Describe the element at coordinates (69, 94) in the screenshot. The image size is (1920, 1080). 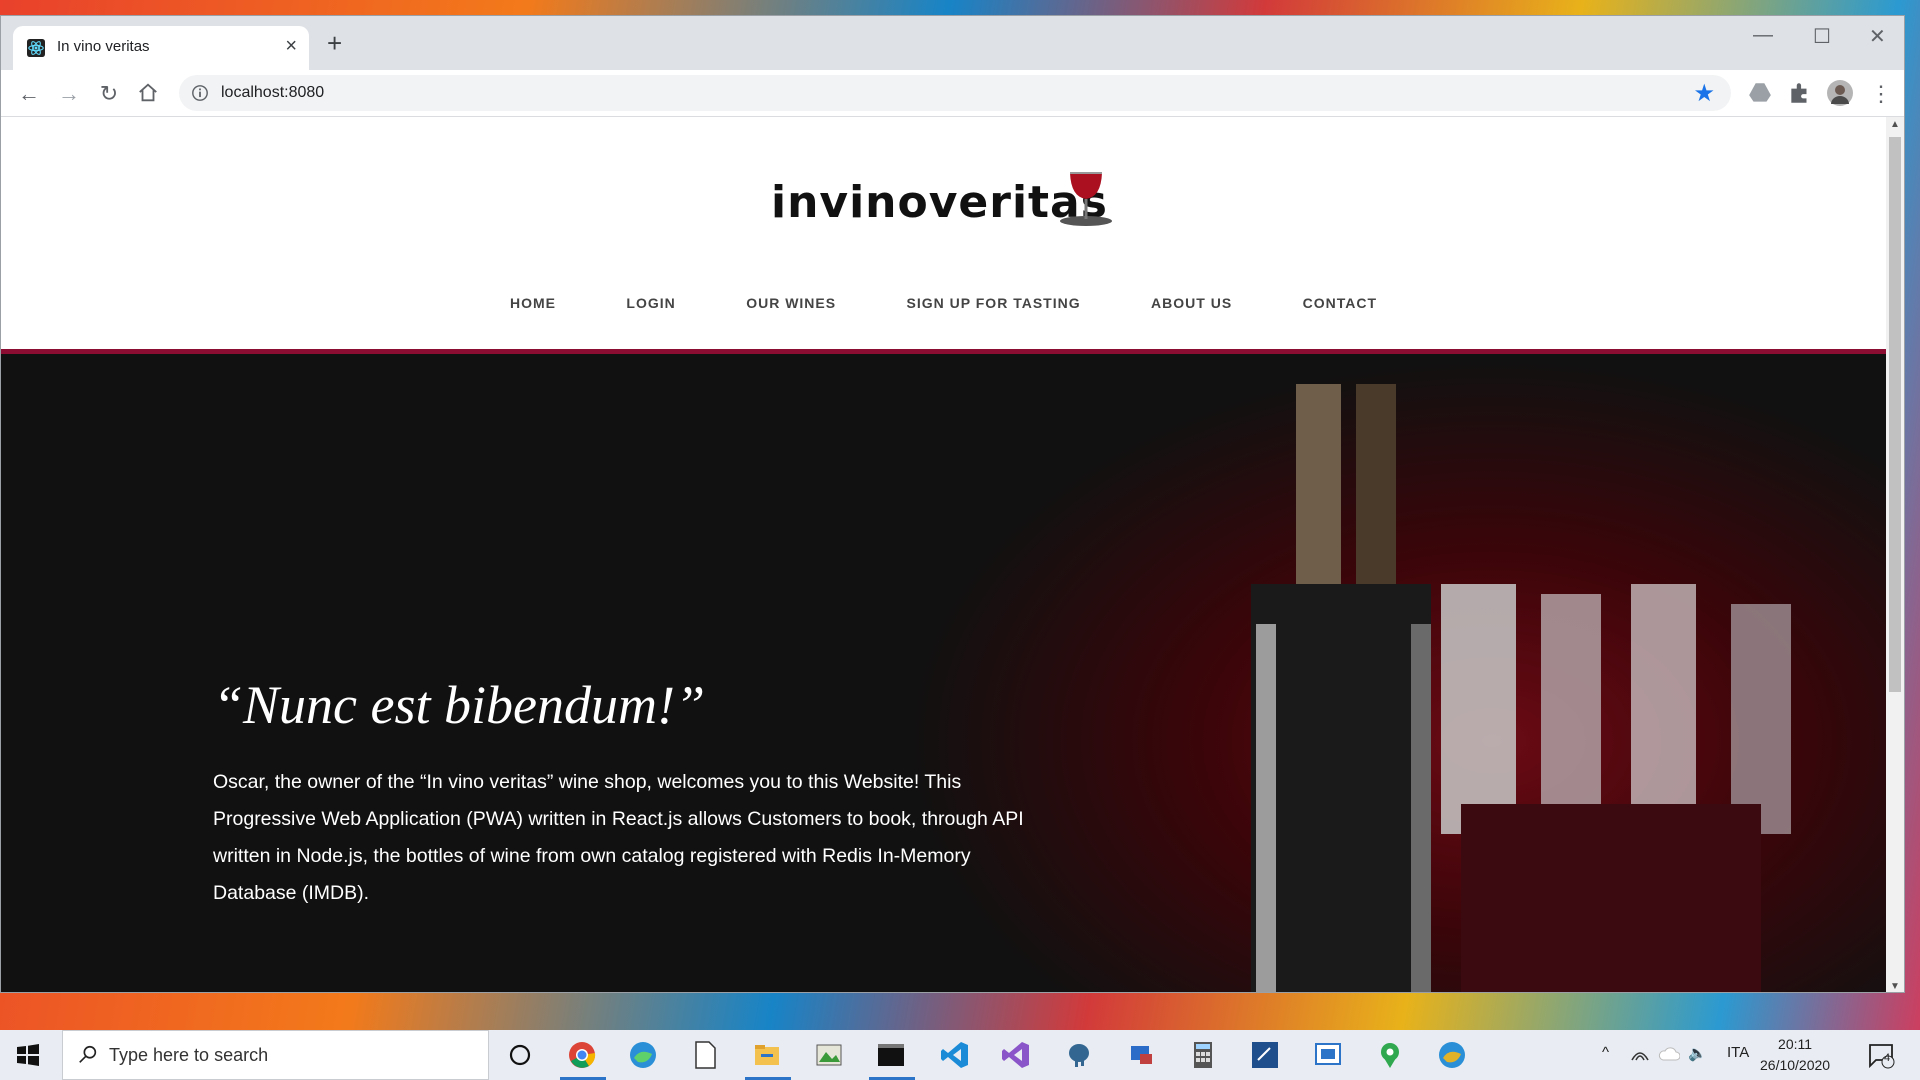
I see `forward-icon: →` at that location.